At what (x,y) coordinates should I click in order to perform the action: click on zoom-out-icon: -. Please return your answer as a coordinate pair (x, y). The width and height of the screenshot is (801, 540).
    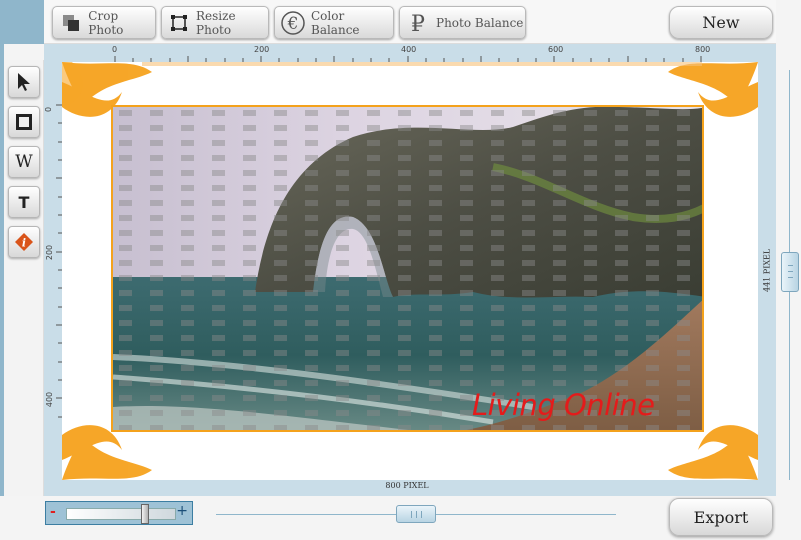
    Looking at the image, I should click on (53, 512).